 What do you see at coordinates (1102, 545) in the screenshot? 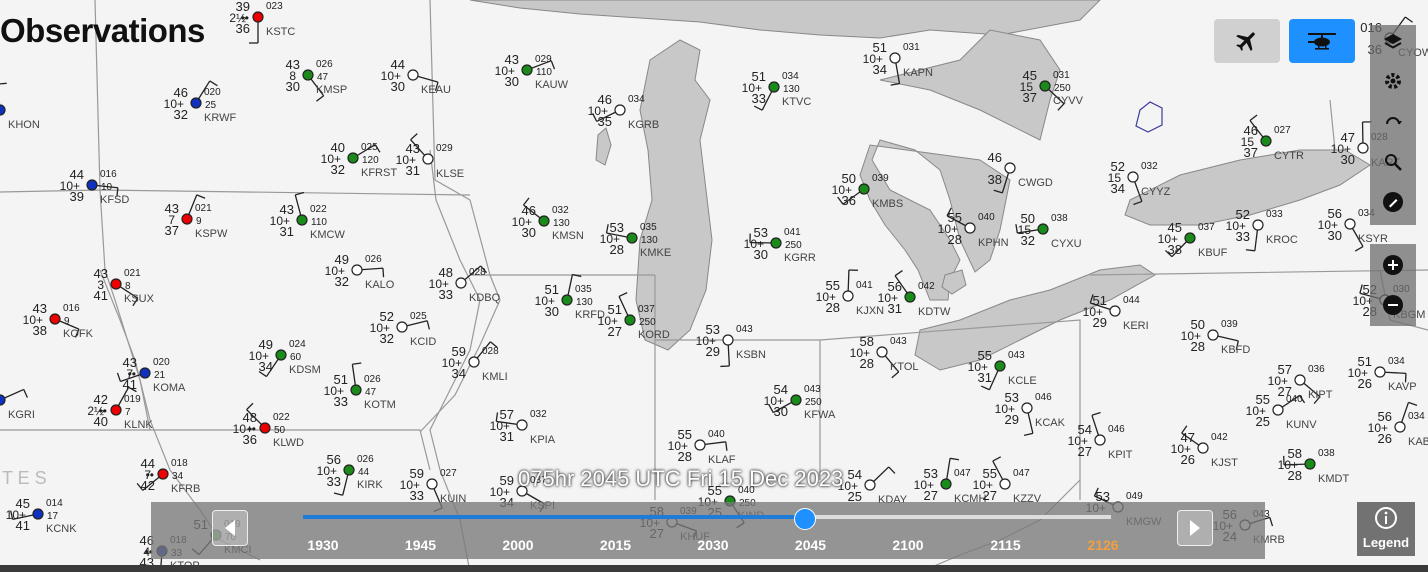
I see `time-tick-2126: 2126` at bounding box center [1102, 545].